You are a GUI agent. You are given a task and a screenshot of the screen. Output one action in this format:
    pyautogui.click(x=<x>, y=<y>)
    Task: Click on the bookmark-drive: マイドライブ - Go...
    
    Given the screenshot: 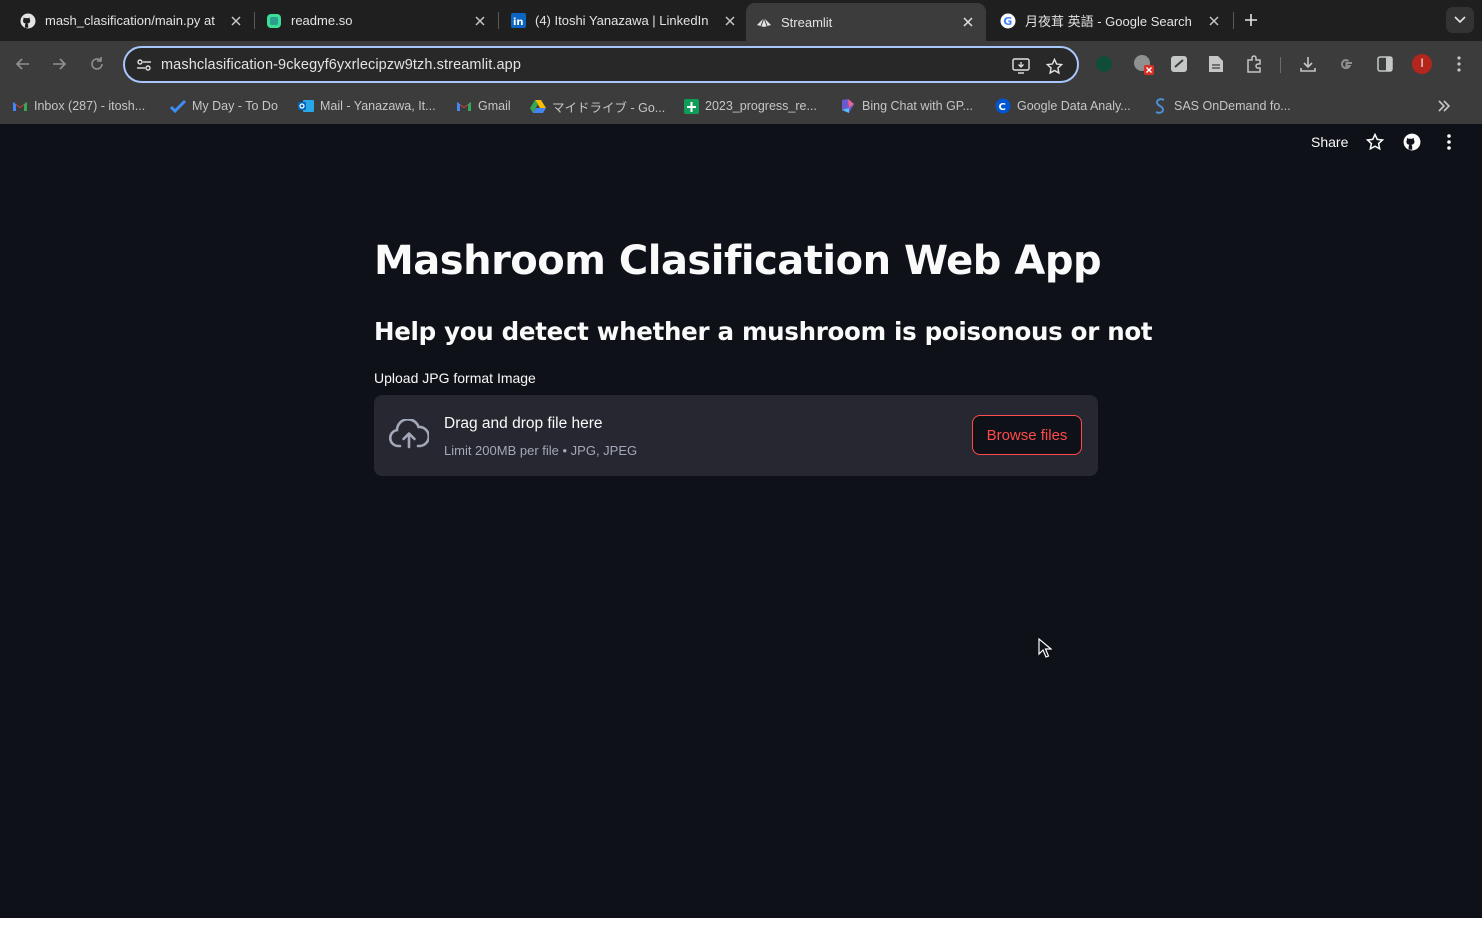 What is the action you would take?
    pyautogui.click(x=597, y=106)
    